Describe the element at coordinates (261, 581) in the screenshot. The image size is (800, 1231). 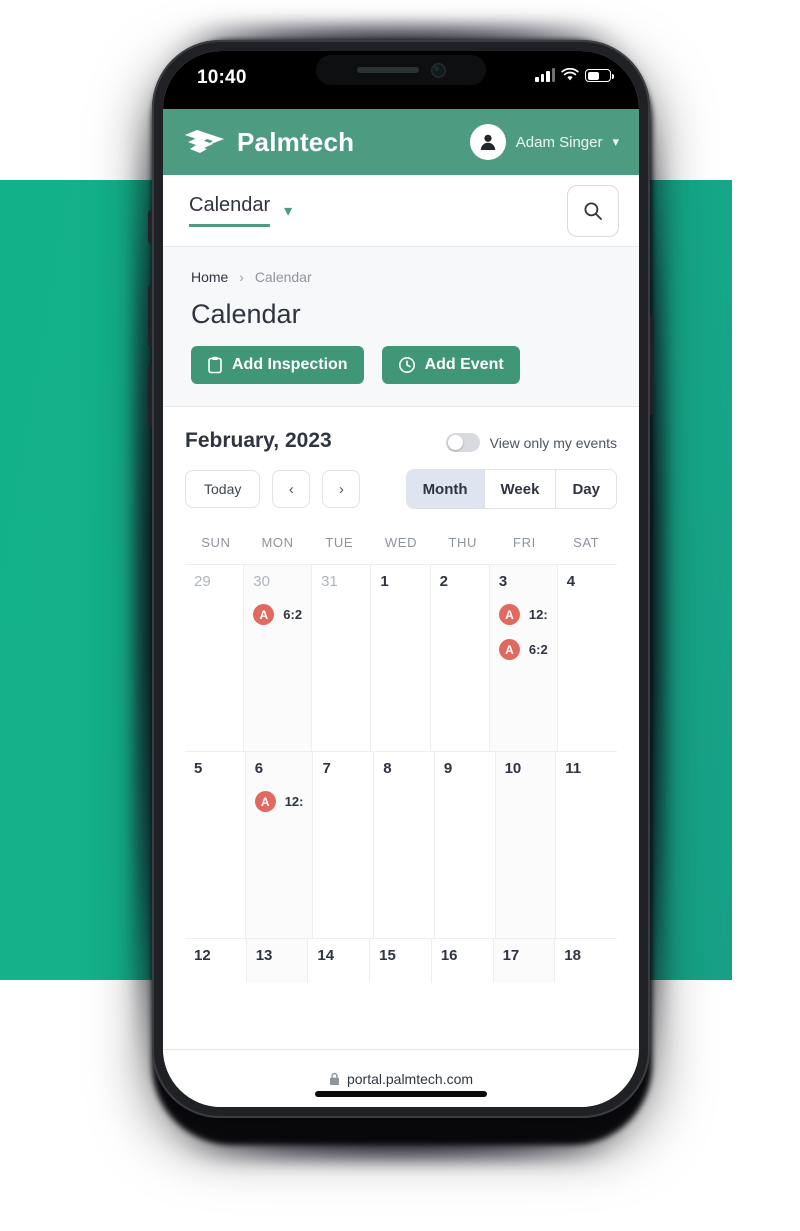
I see `day-number: 30` at that location.